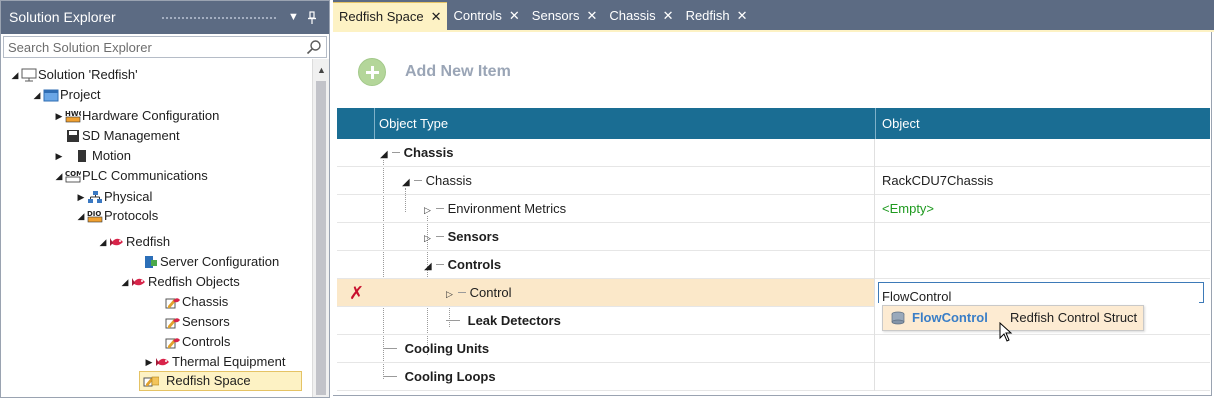 This screenshot has width=1214, height=398. I want to click on tab-label: Redfish, so click(707, 15).